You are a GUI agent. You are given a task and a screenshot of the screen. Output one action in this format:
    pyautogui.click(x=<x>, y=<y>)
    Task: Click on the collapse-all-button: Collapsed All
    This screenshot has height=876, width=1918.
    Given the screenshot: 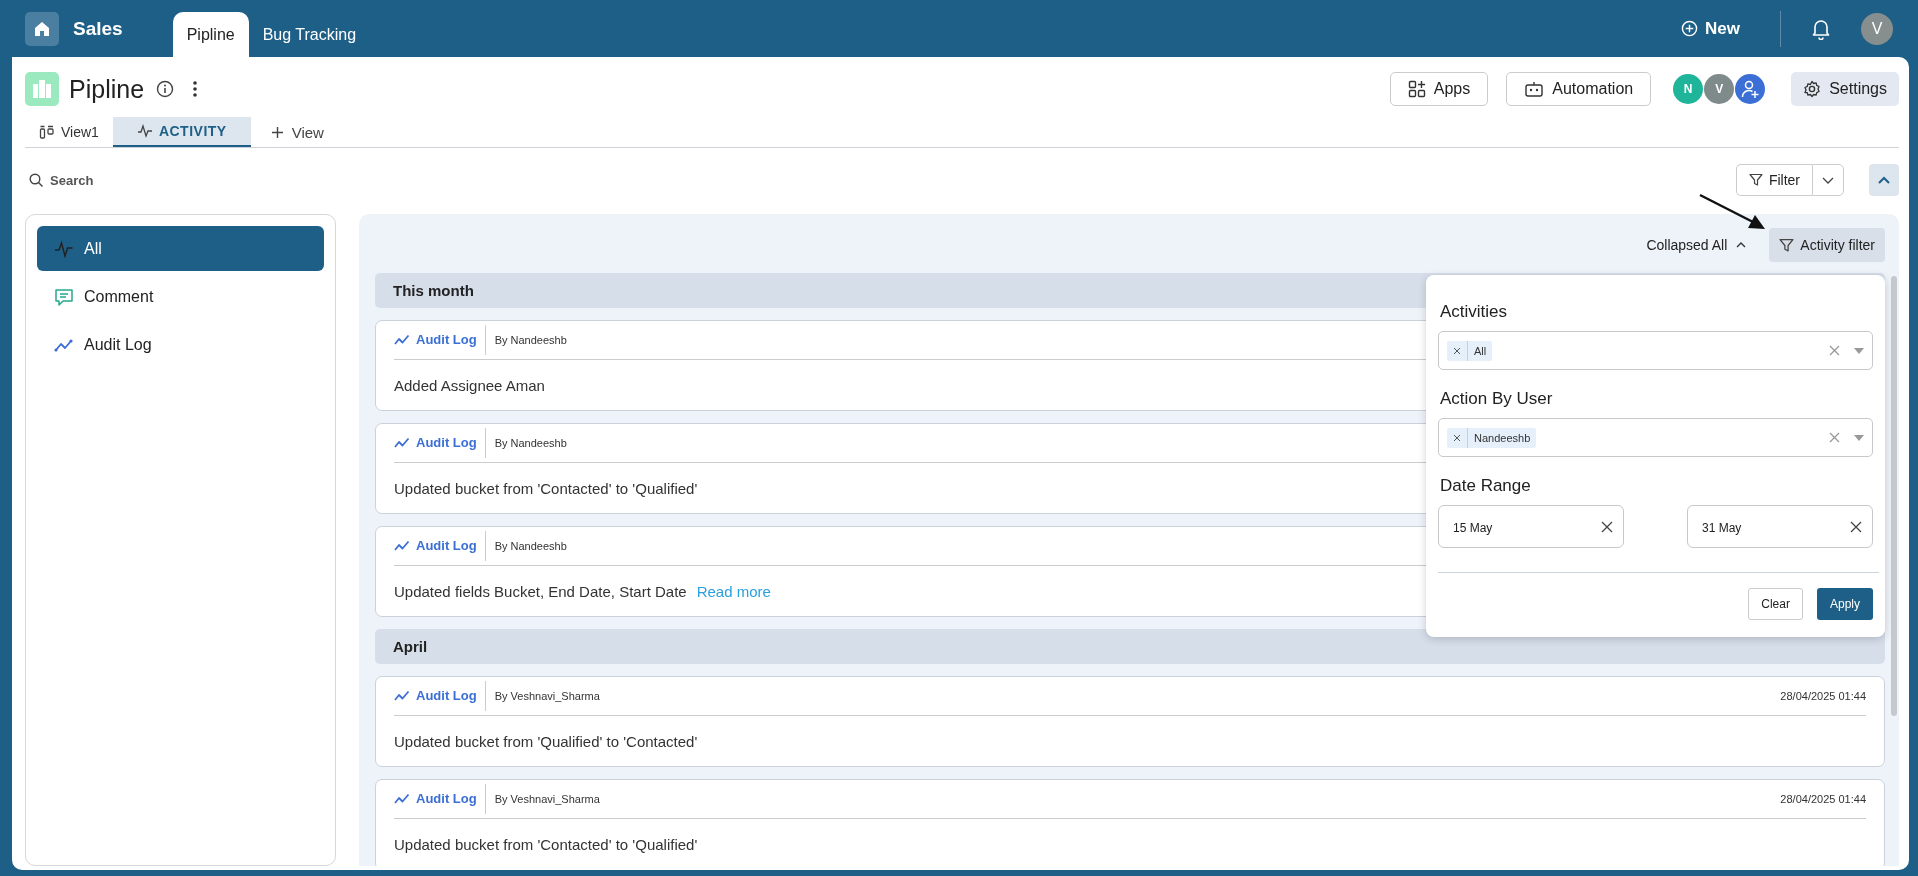 What is the action you would take?
    pyautogui.click(x=1697, y=245)
    